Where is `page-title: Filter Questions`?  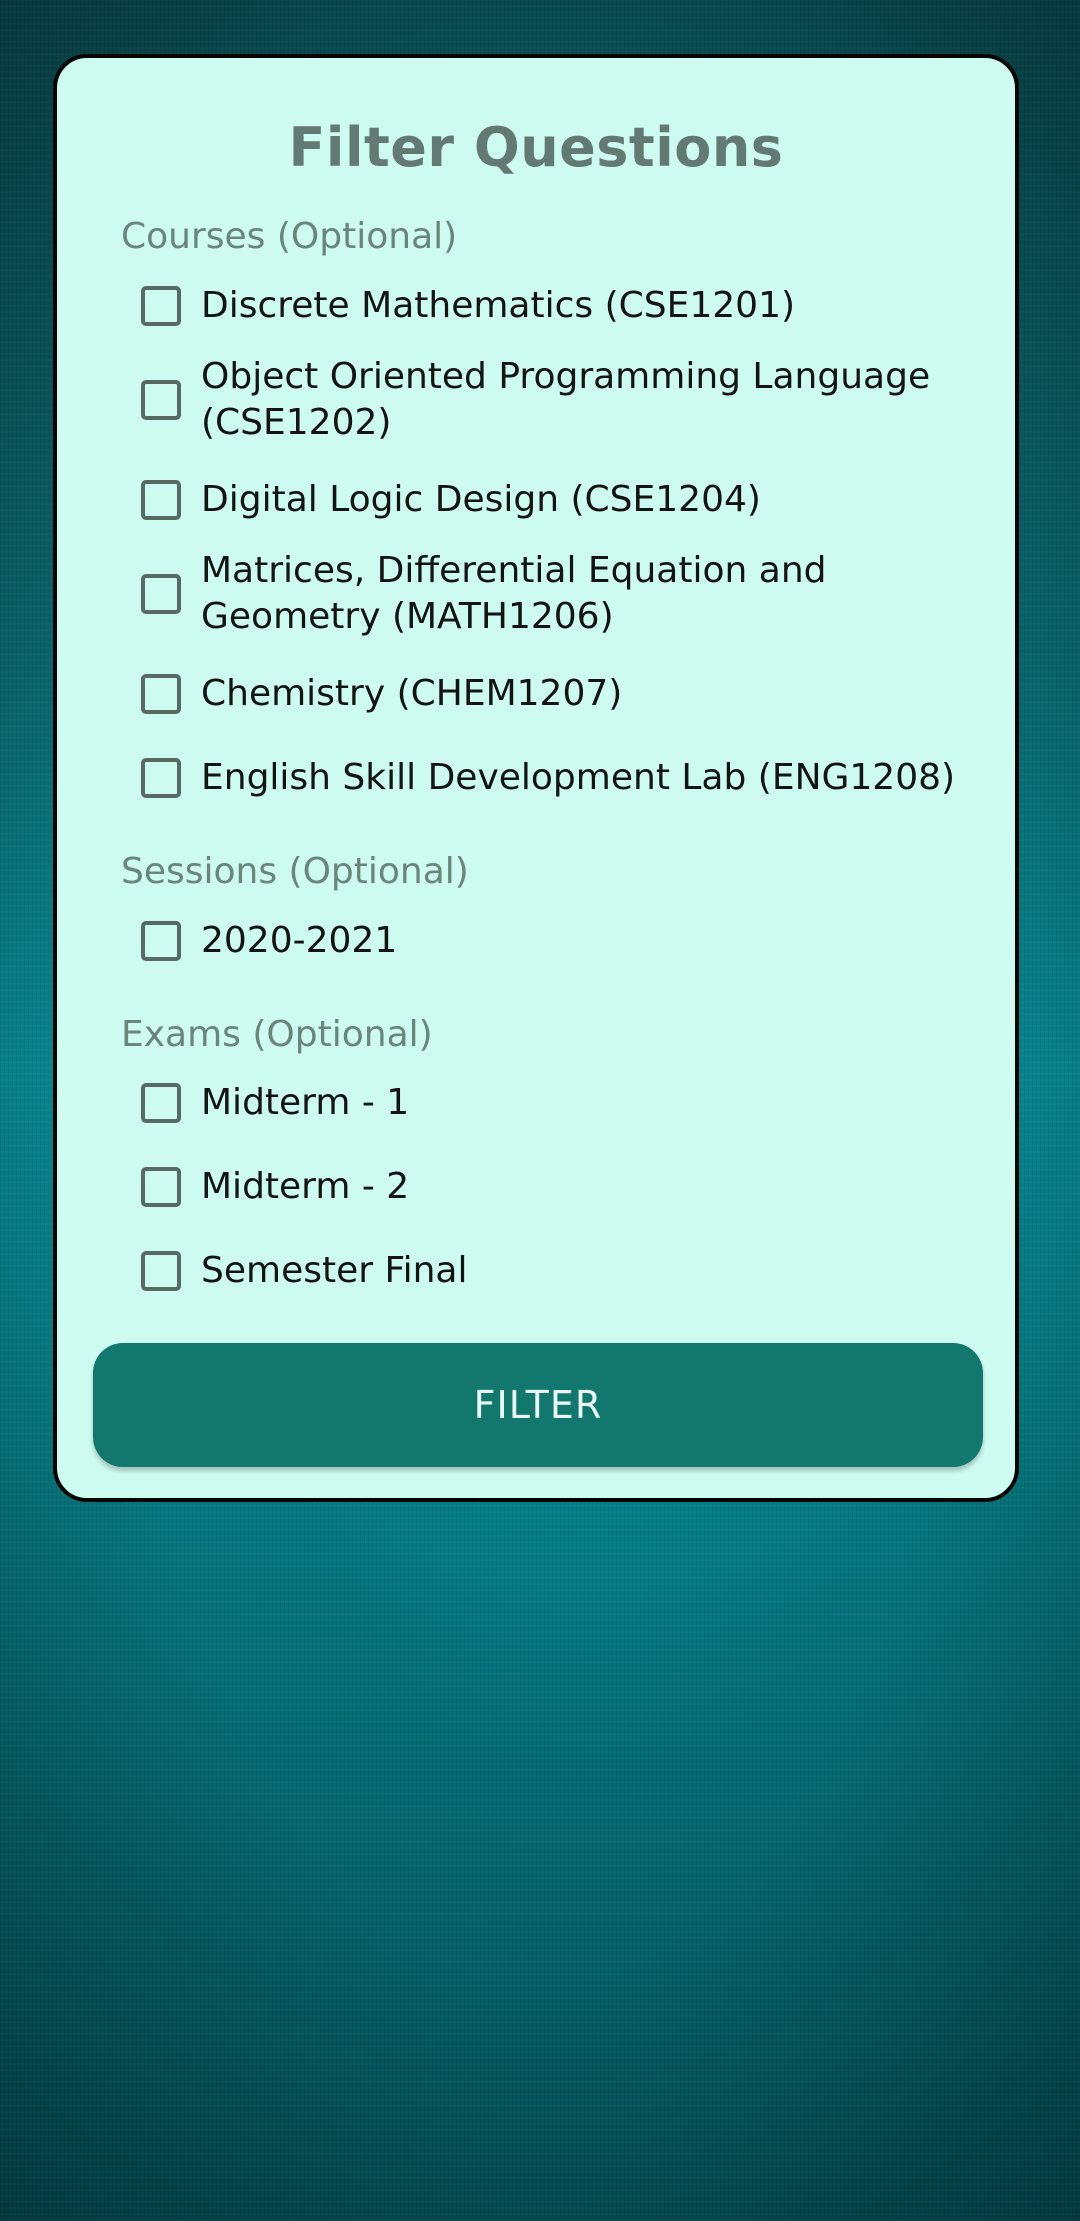
page-title: Filter Questions is located at coordinates (536, 147).